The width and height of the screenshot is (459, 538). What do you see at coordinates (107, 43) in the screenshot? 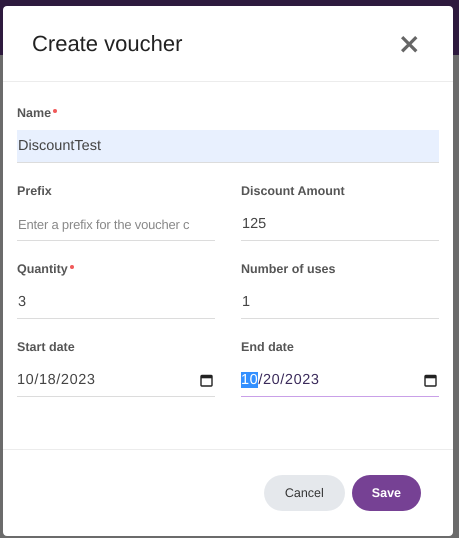
I see `dialog-title: Create voucher` at bounding box center [107, 43].